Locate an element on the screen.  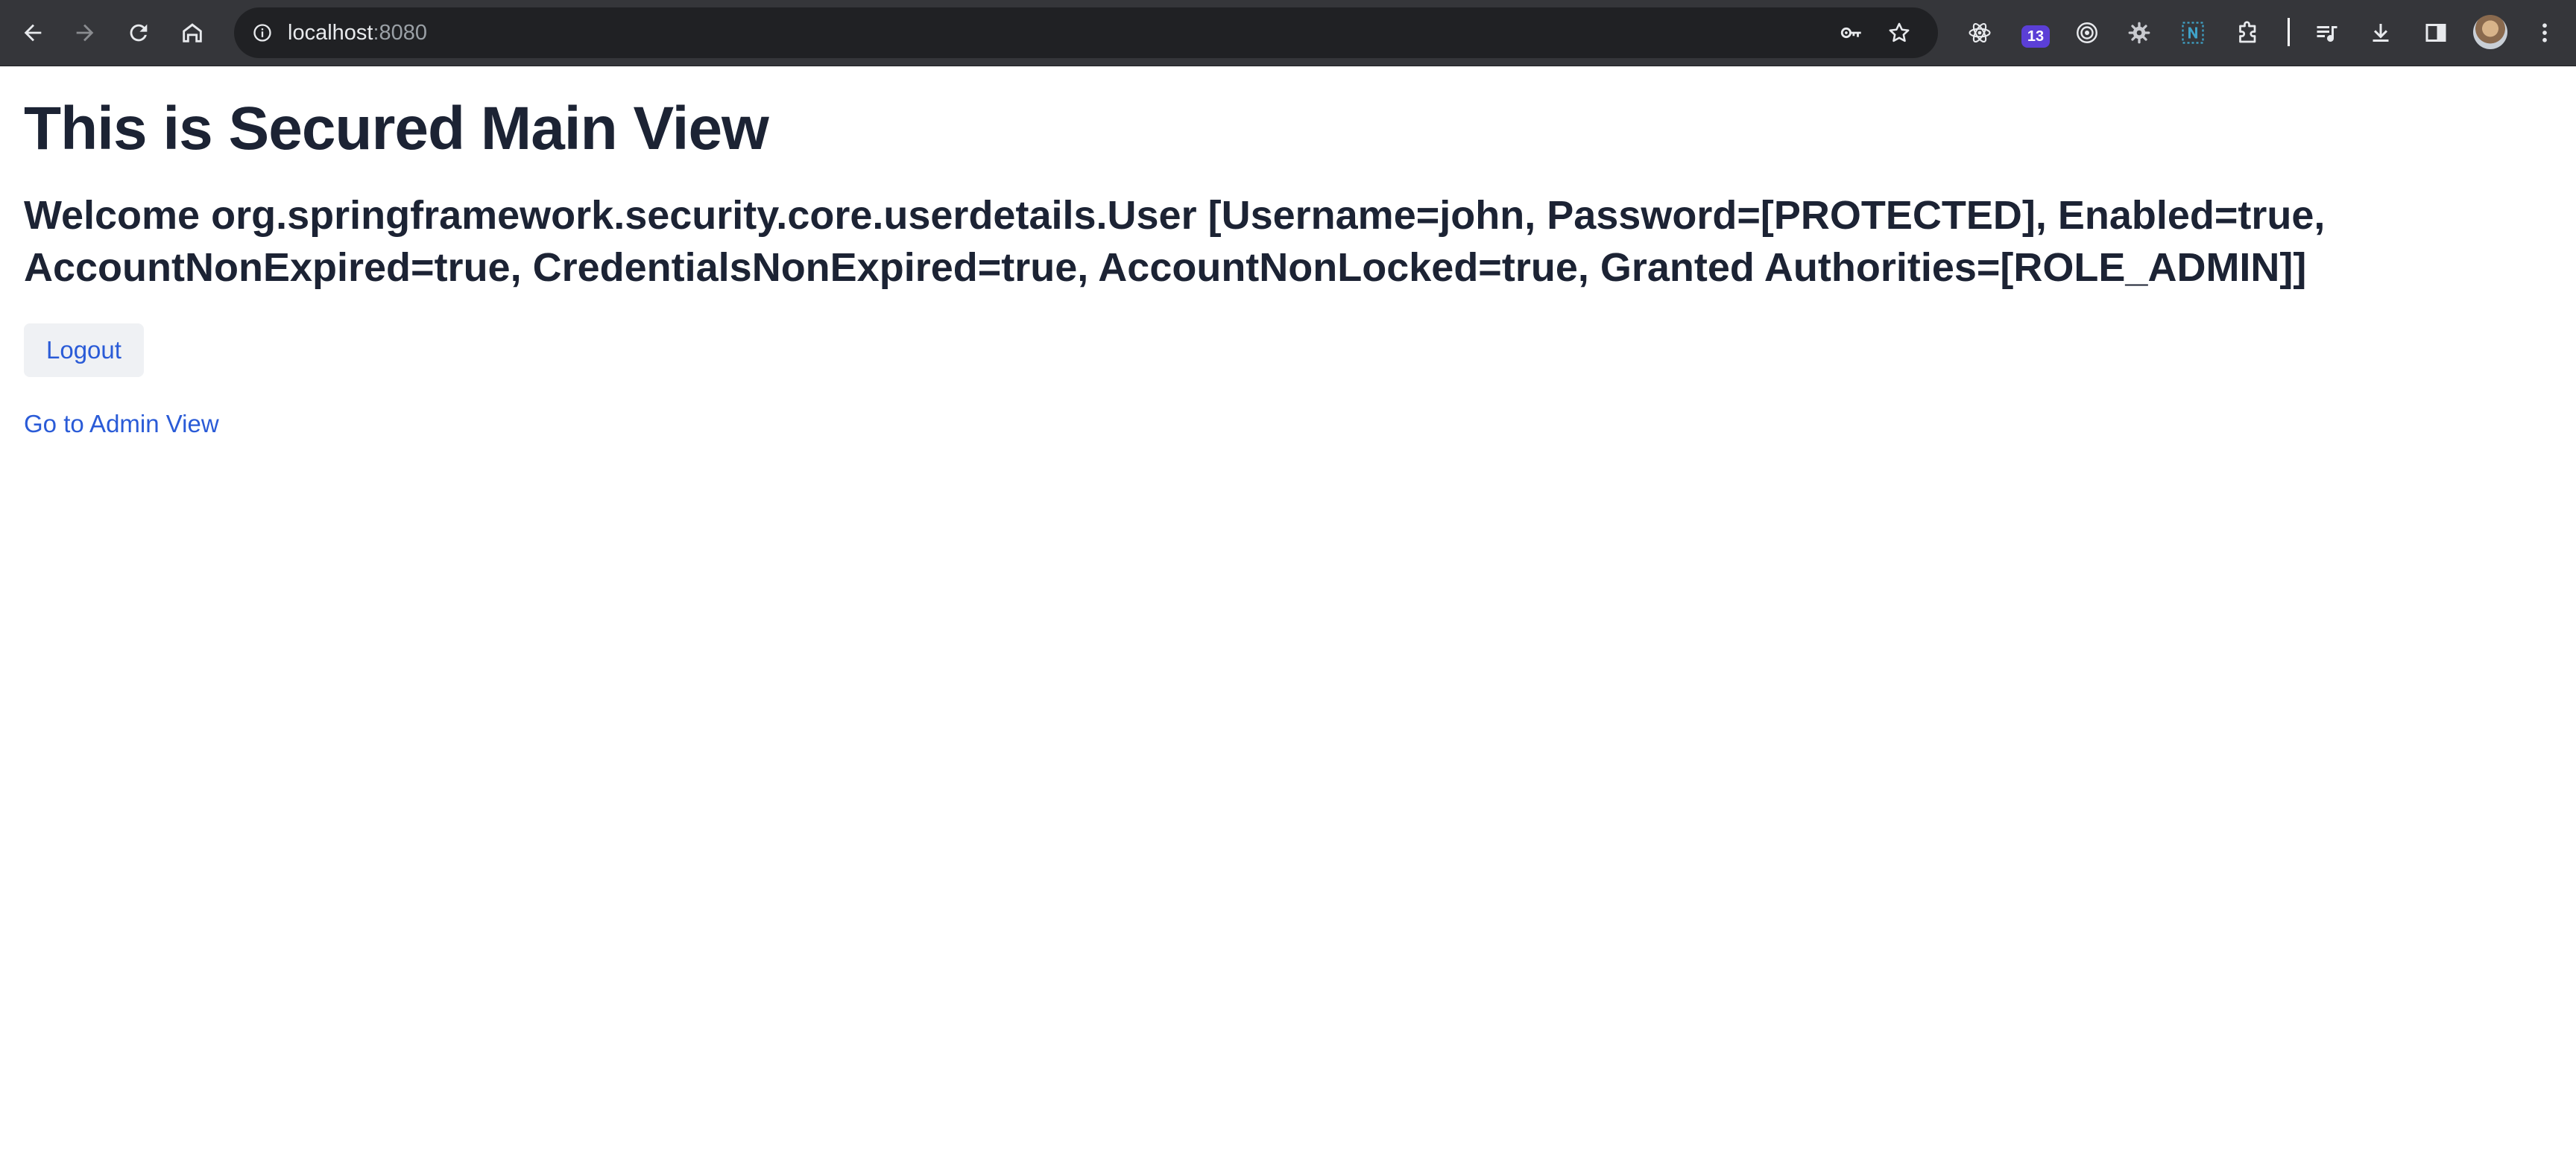
url-text: localhost:8080 is located at coordinates (357, 32).